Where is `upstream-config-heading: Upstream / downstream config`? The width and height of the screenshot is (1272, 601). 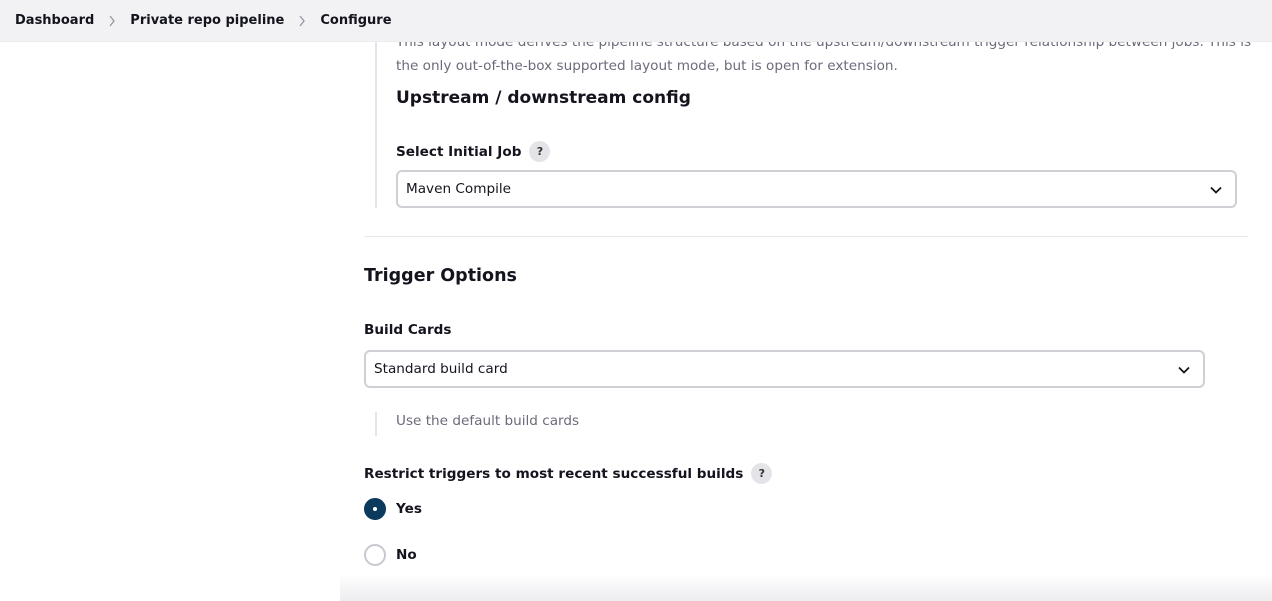 upstream-config-heading: Upstream / downstream config is located at coordinates (543, 98).